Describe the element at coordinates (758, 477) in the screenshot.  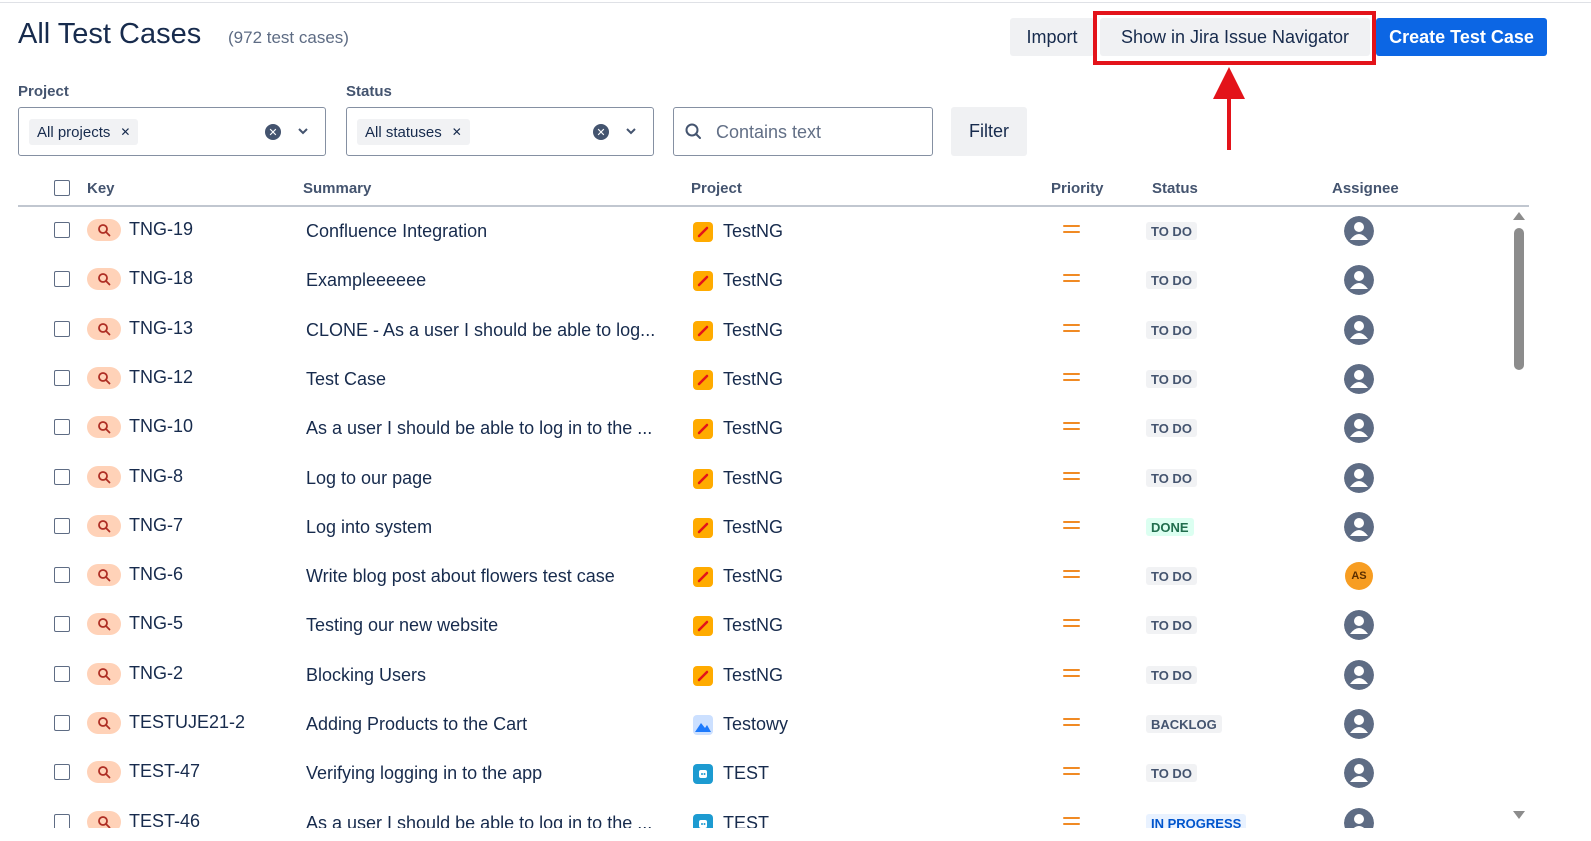
I see `table-row: TNG-8 Log to our page TestNG TO DO` at that location.